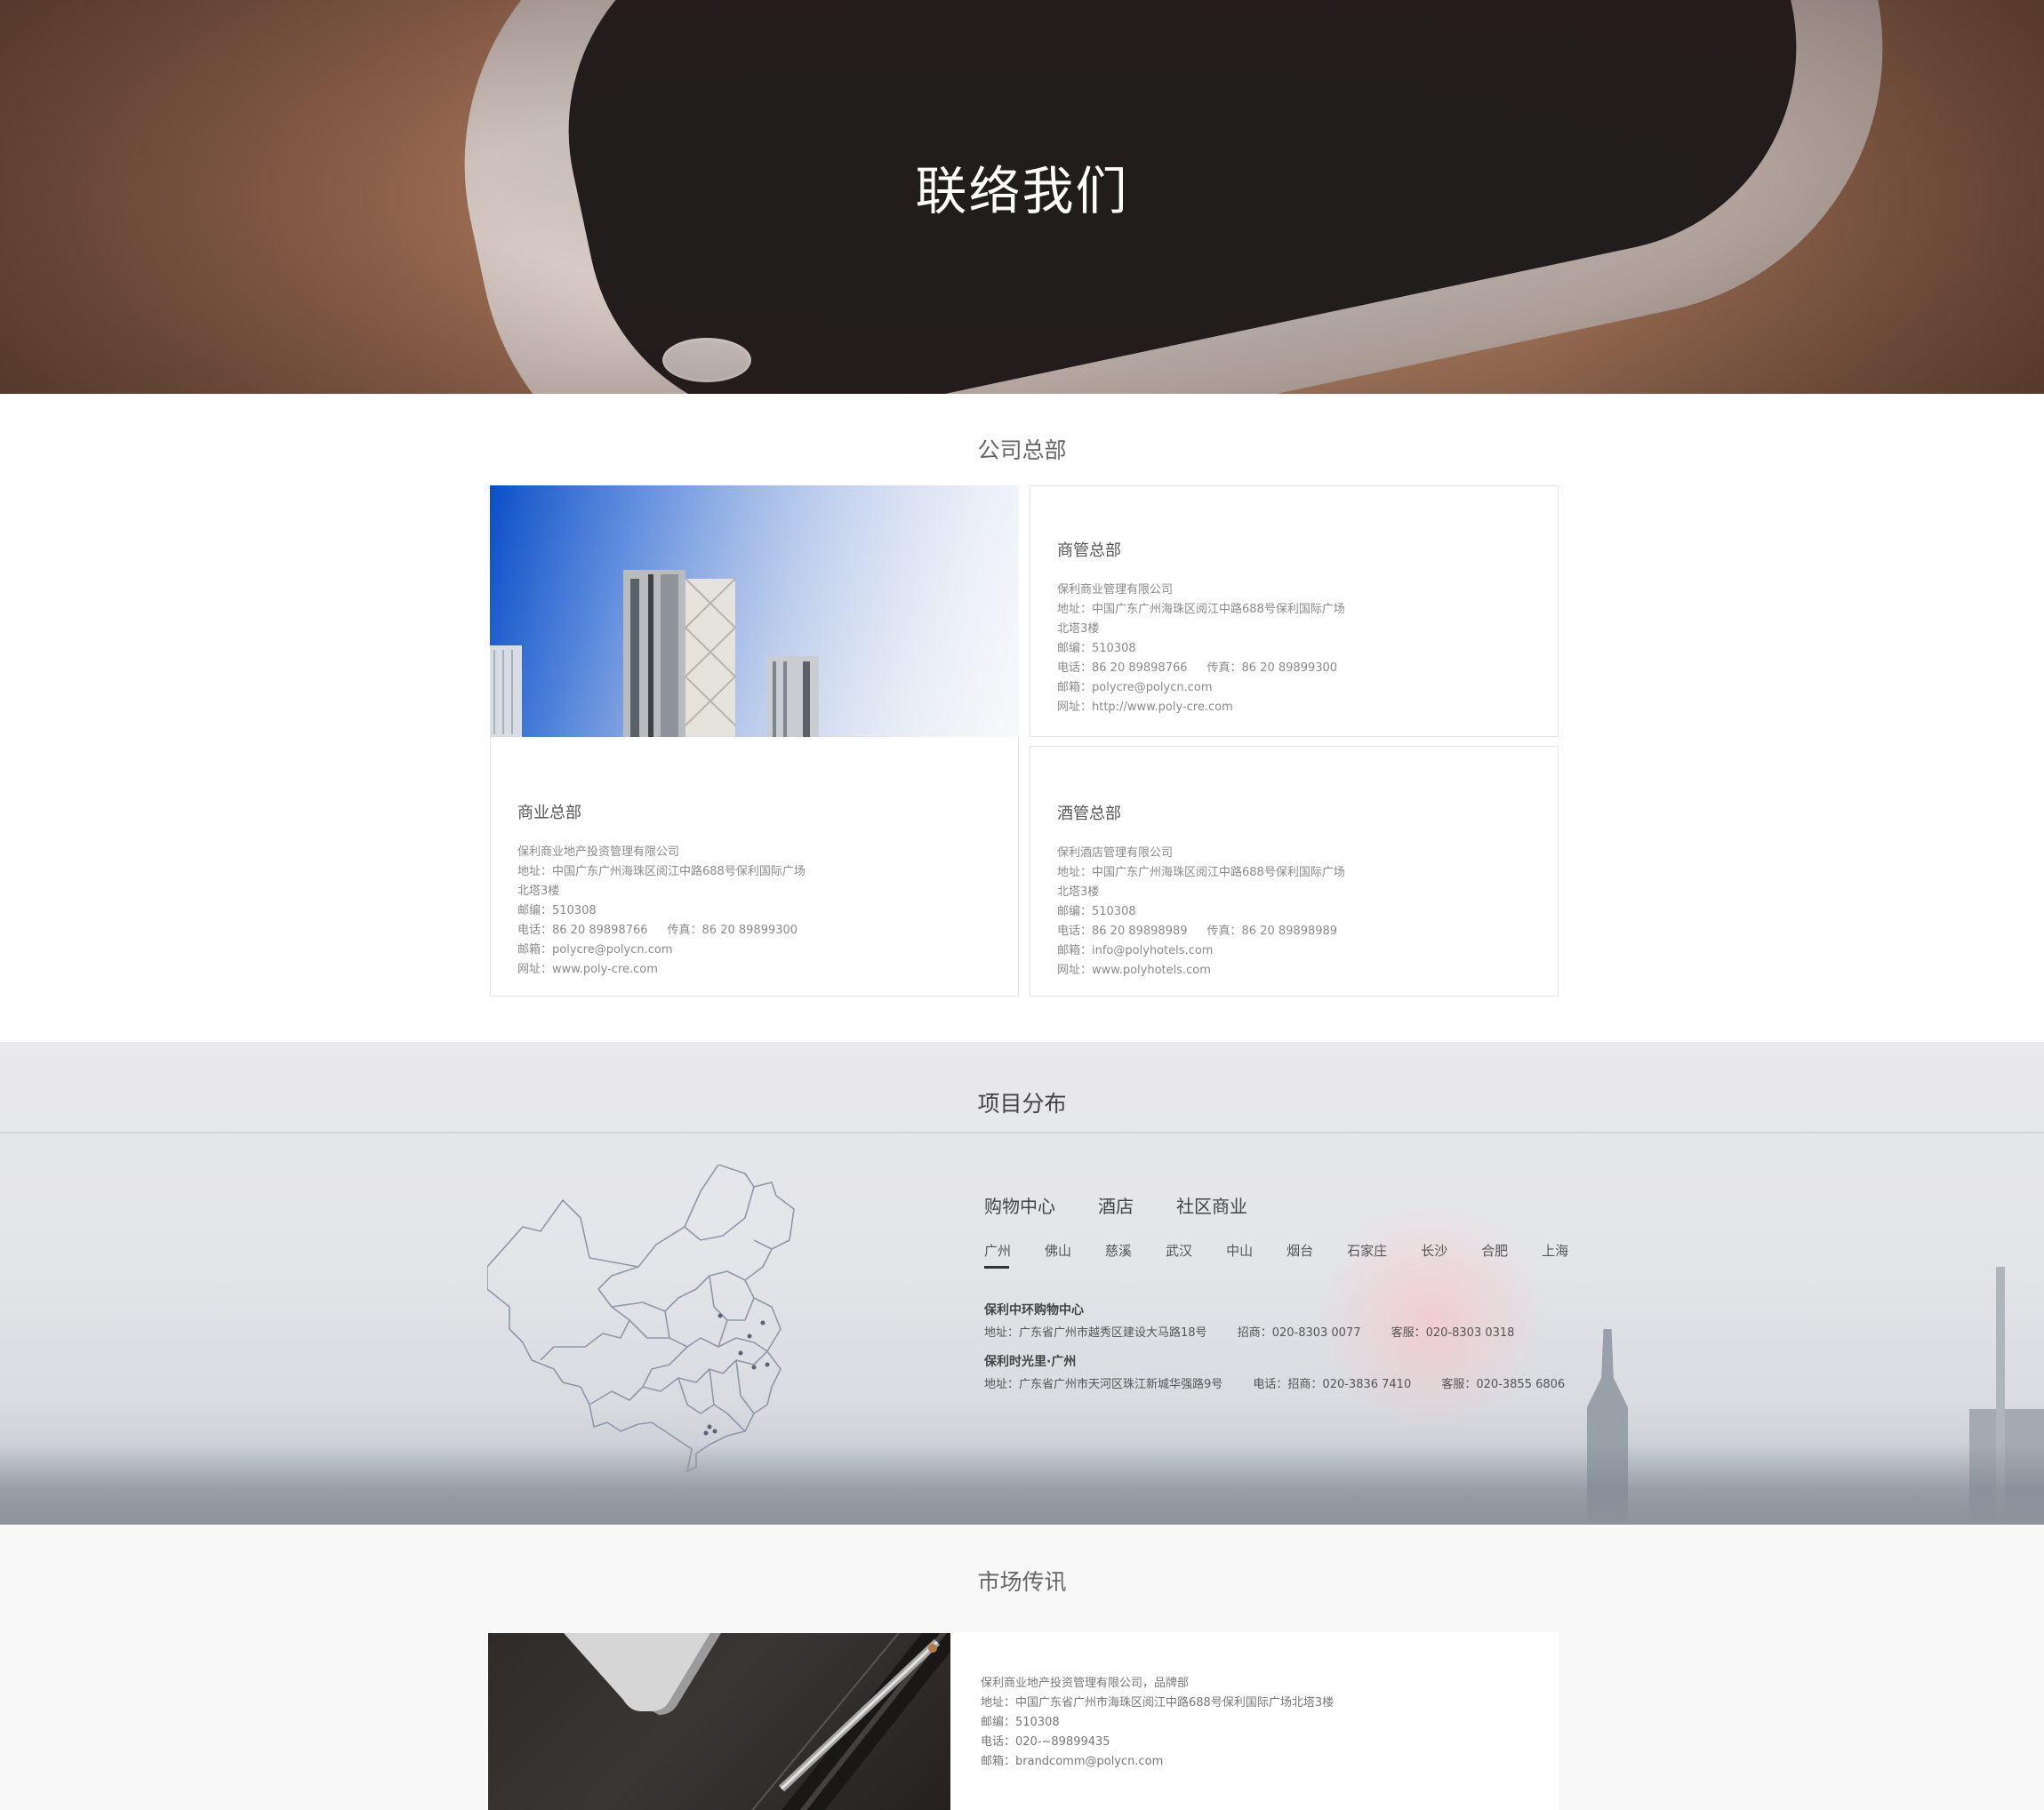  I want to click on hq-building-photo, so click(754, 611).